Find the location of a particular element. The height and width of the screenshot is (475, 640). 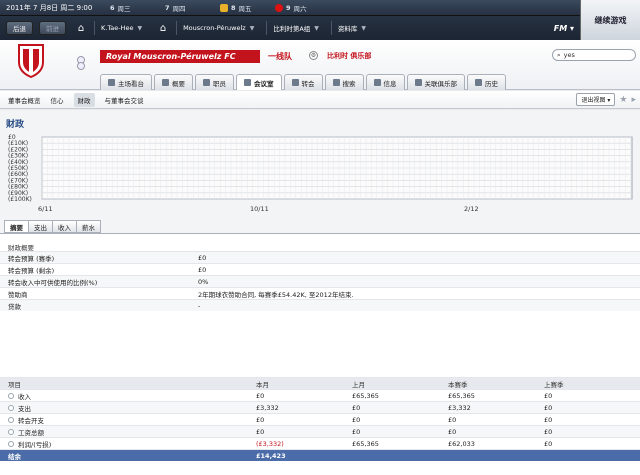

club-crest-icon is located at coordinates (31, 61).